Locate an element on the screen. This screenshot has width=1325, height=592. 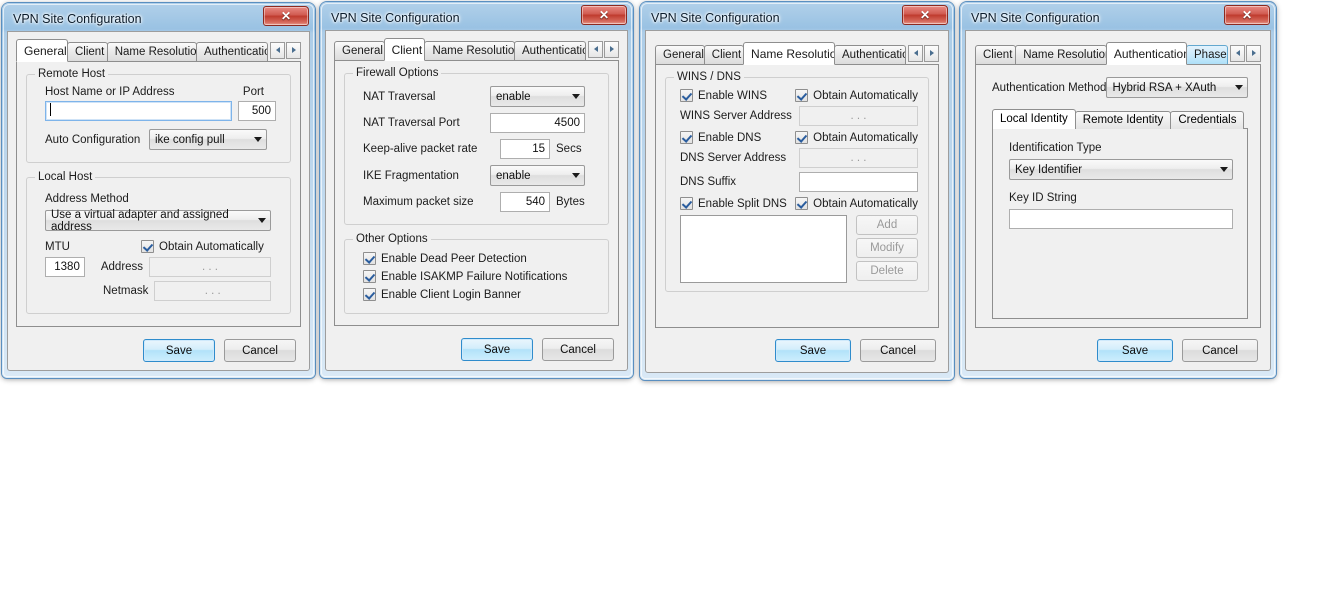
dns-suffix-input is located at coordinates (858, 182).